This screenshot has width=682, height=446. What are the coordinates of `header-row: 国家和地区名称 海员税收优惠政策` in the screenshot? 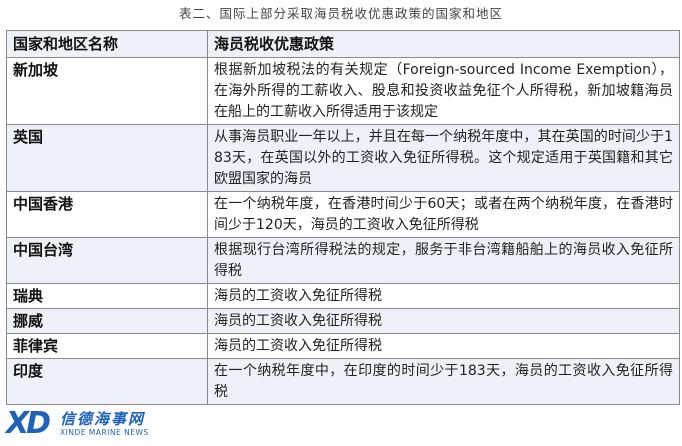 It's located at (343, 44).